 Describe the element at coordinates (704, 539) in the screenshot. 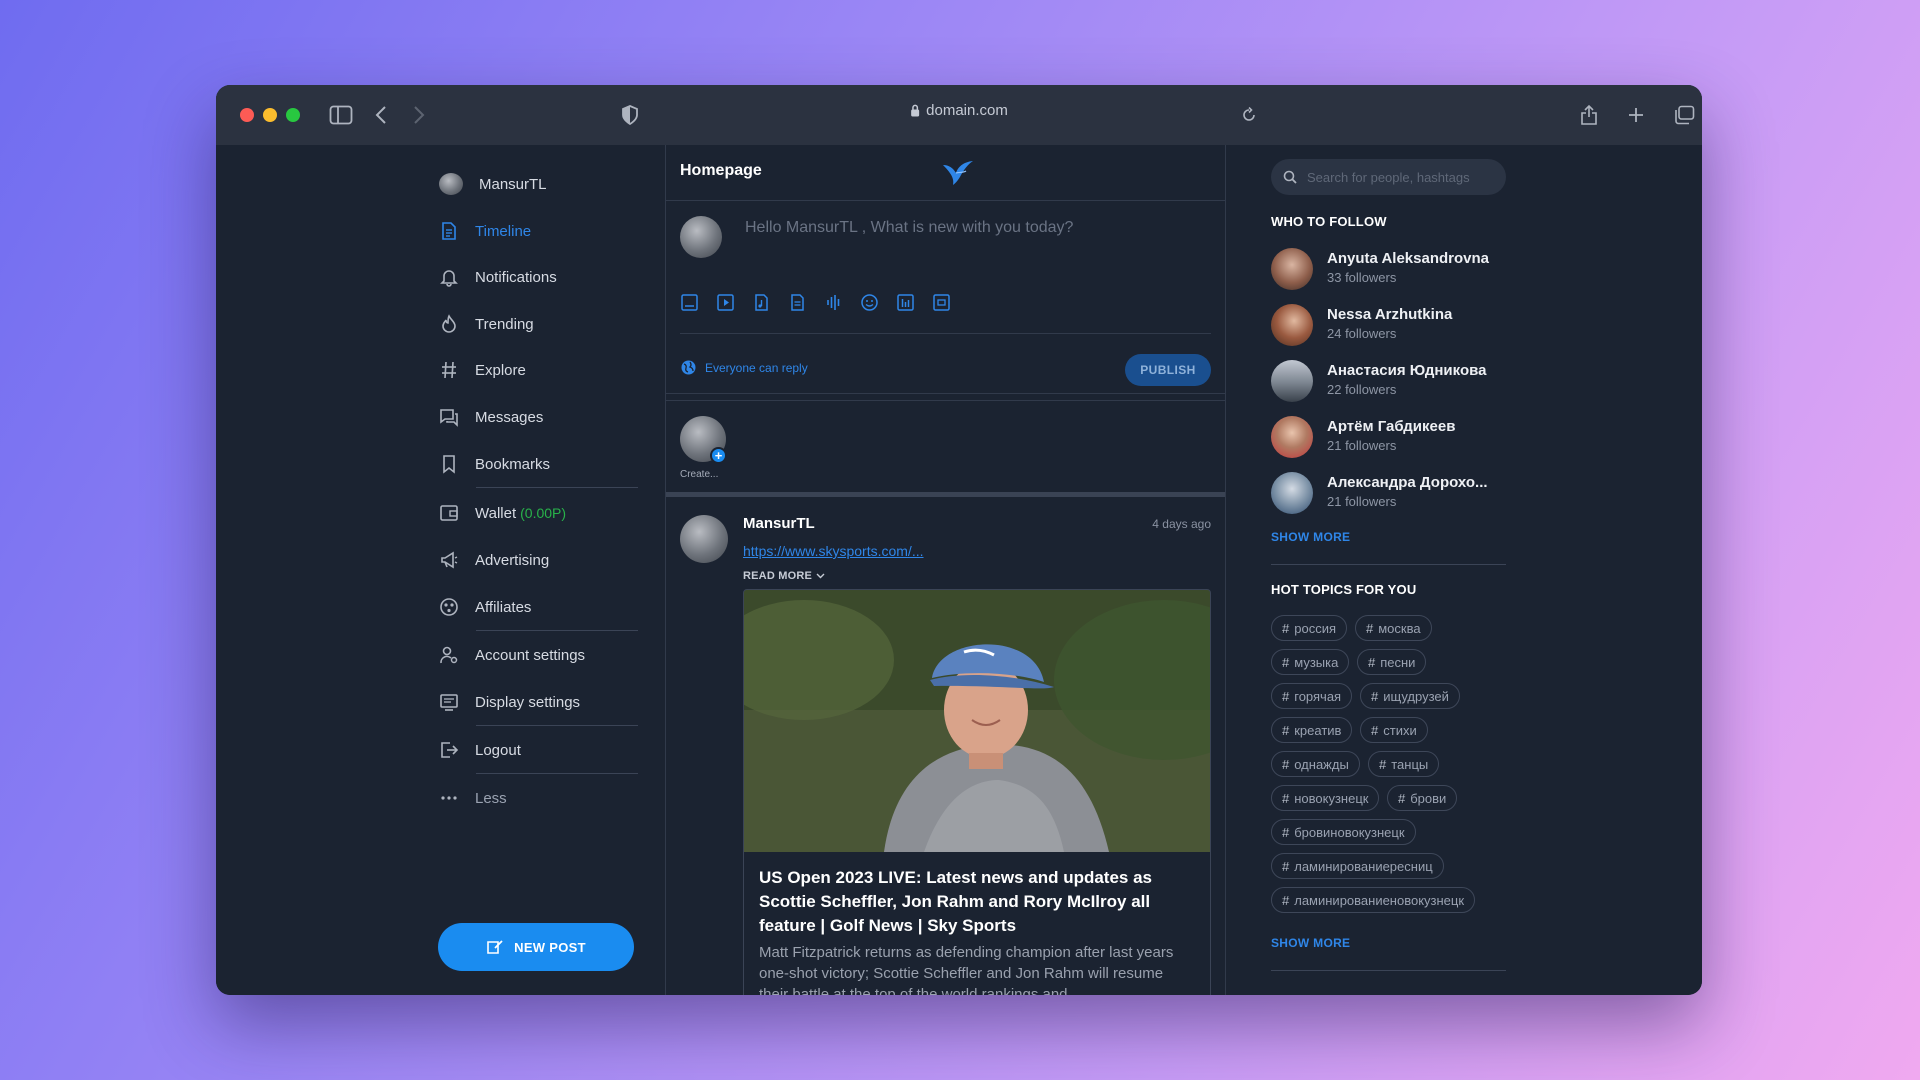

I see `post-author-avatar` at that location.